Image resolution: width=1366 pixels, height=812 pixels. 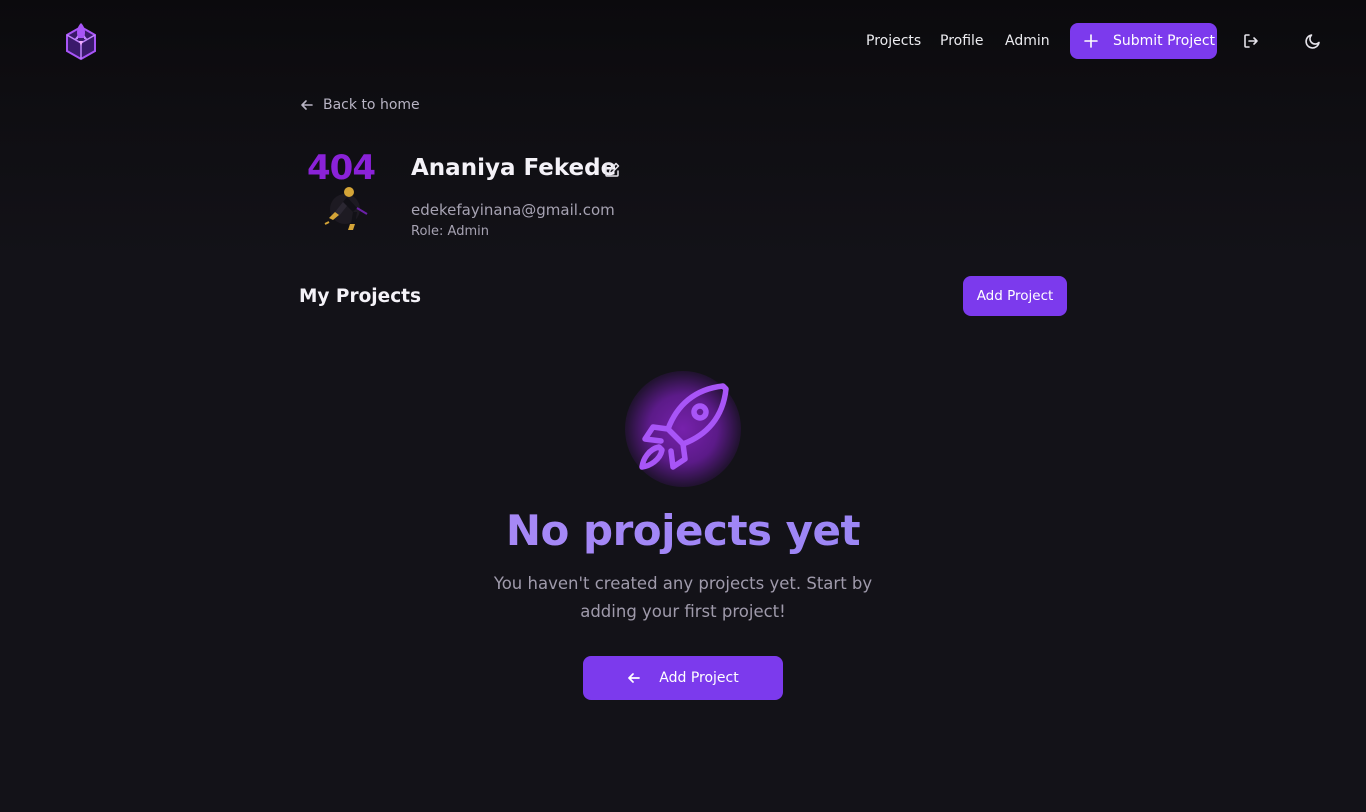 I want to click on nav-link-admin: Admin, so click(x=1027, y=41).